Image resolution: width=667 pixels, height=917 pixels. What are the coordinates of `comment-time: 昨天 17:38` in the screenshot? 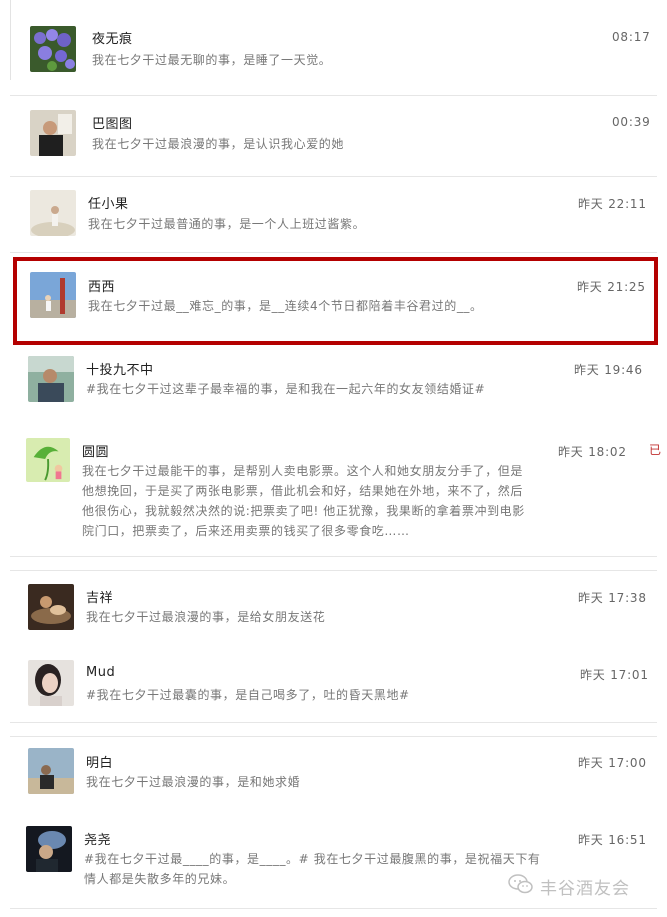 It's located at (612, 598).